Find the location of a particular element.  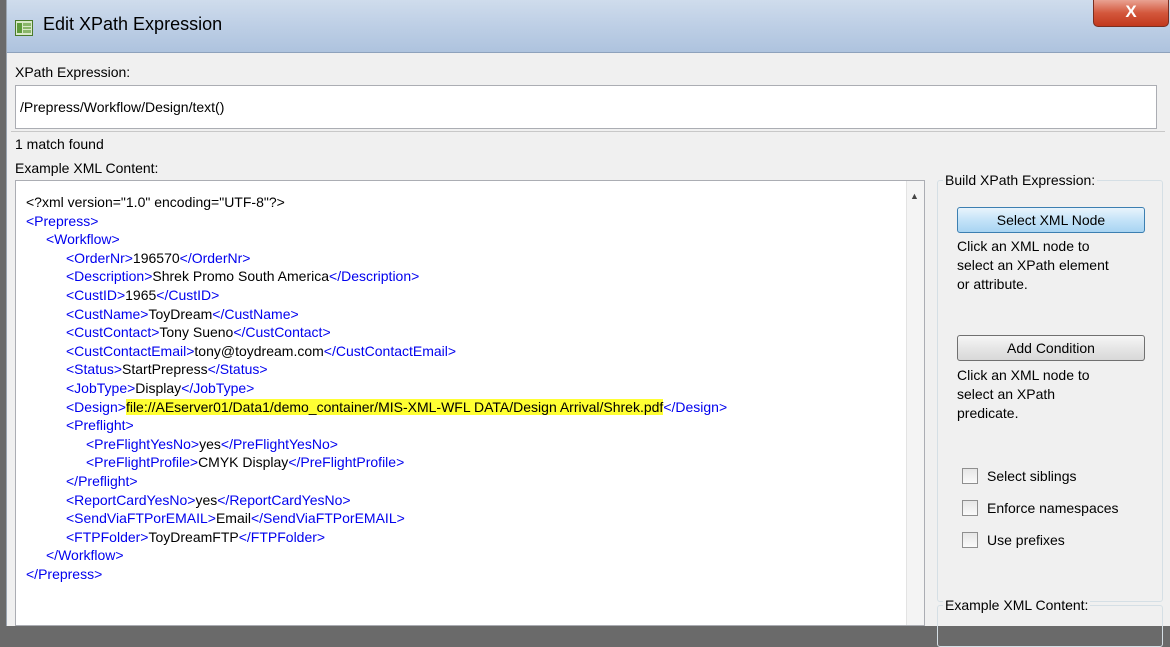

enforce-namespaces-label: Enforce namespaces is located at coordinates (1053, 508).